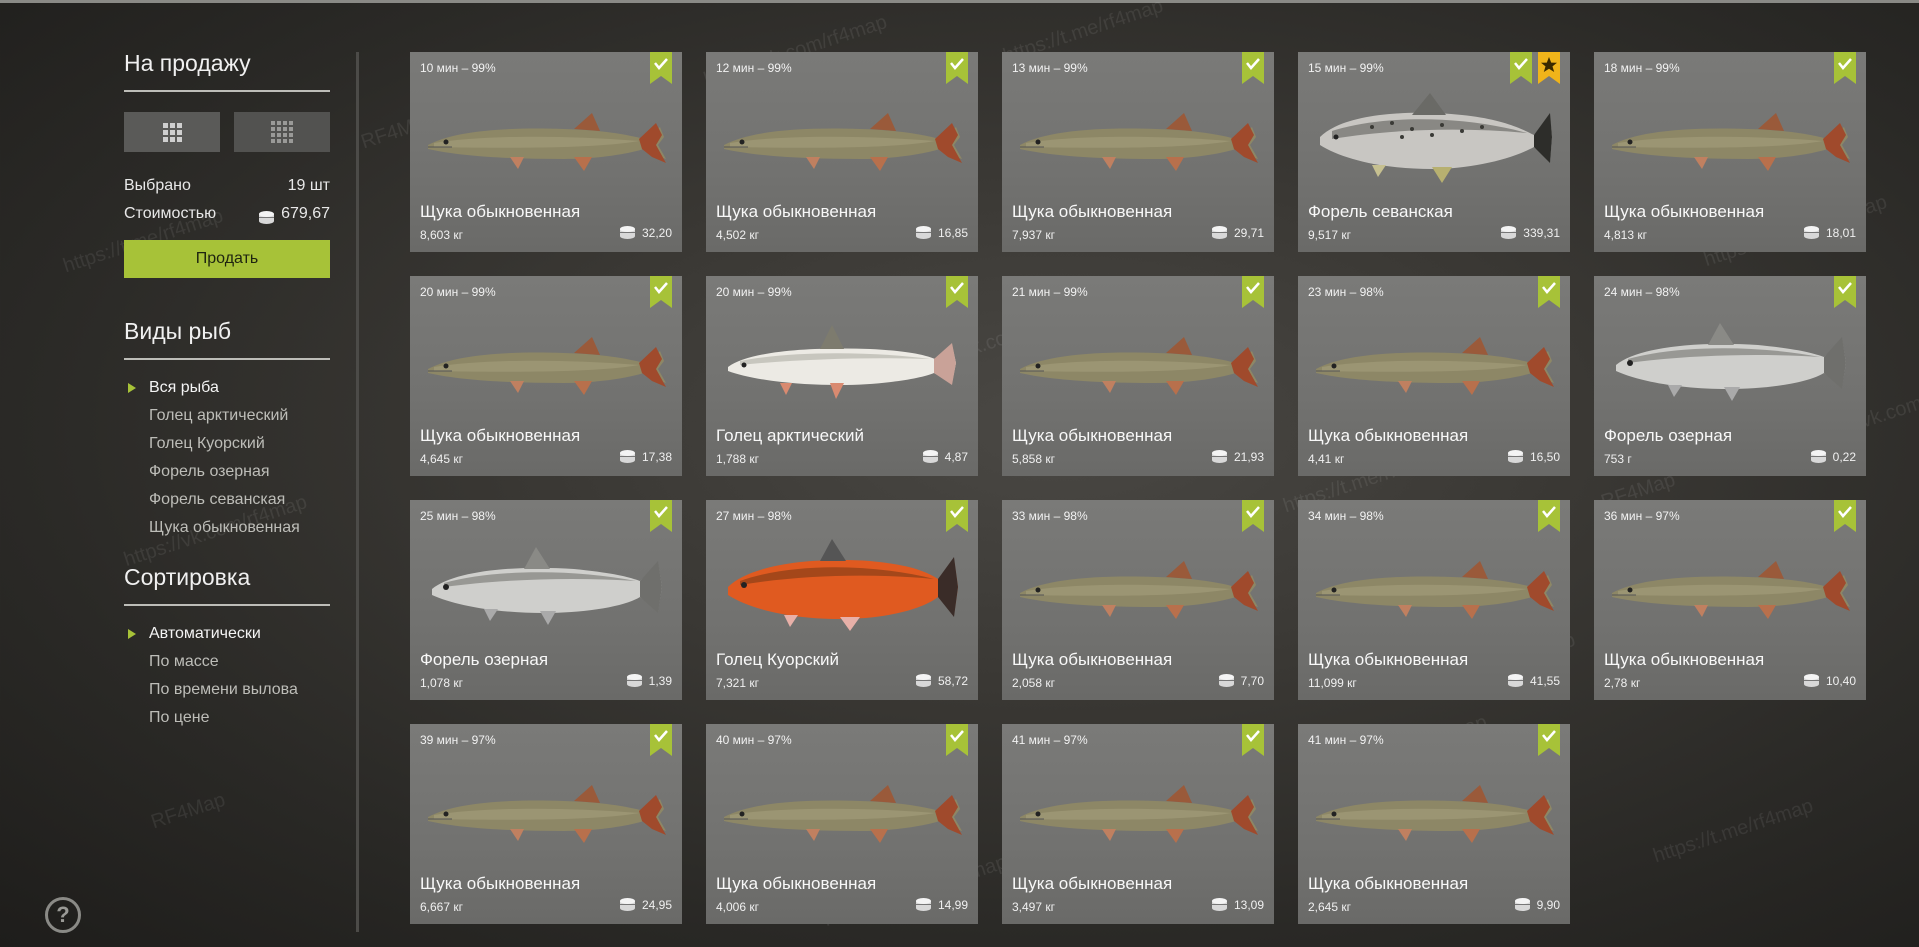  I want to click on fish-price: 9,90, so click(1537, 904).